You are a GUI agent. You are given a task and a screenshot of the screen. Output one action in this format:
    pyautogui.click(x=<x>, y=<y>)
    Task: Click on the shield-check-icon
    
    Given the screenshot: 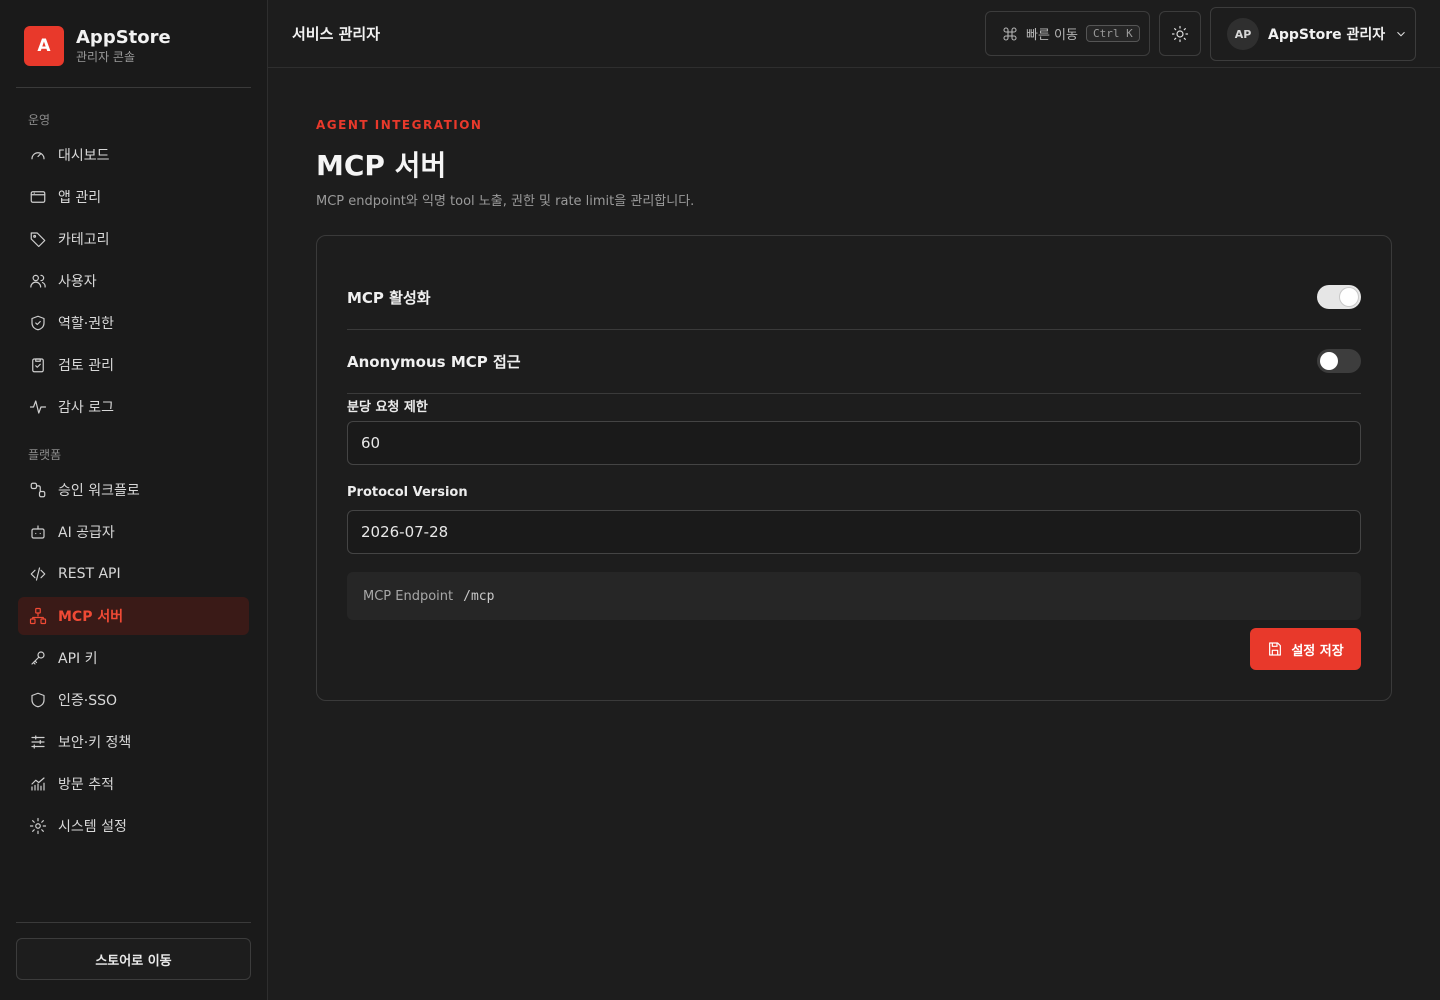 What is the action you would take?
    pyautogui.click(x=38, y=323)
    